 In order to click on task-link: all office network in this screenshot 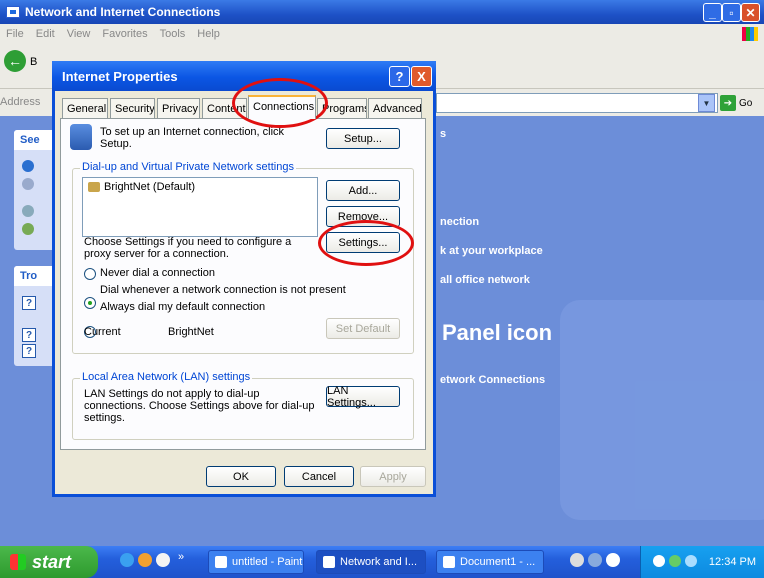, I will do `click(485, 280)`.